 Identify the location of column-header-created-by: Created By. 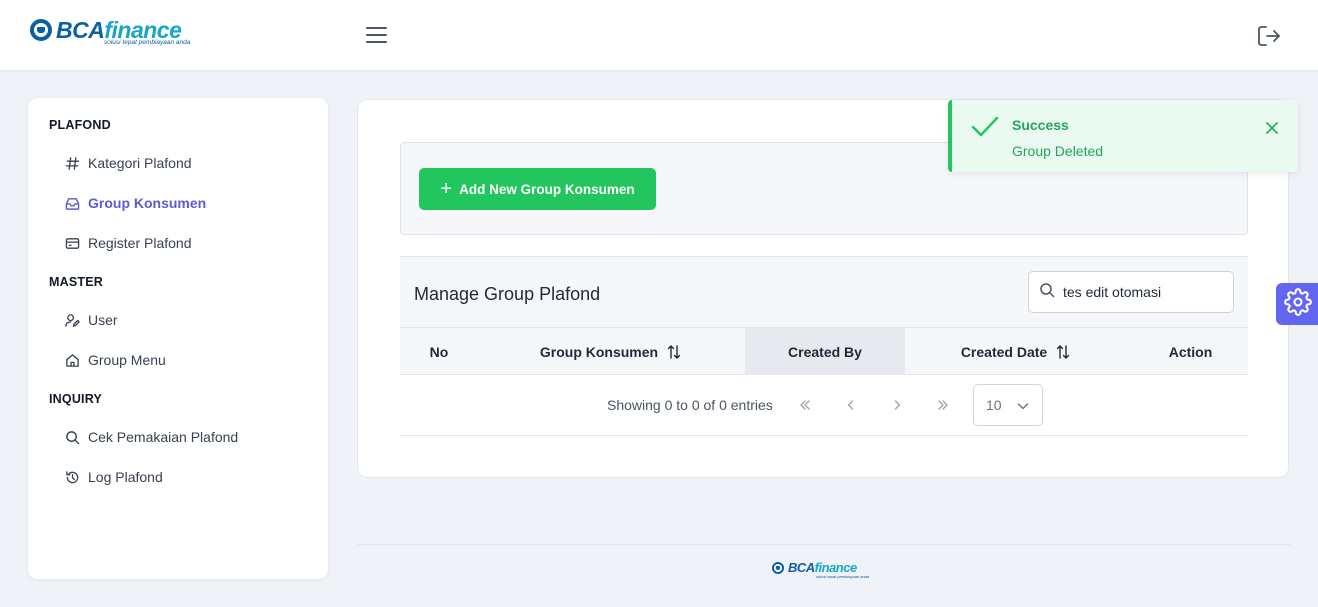
(825, 351).